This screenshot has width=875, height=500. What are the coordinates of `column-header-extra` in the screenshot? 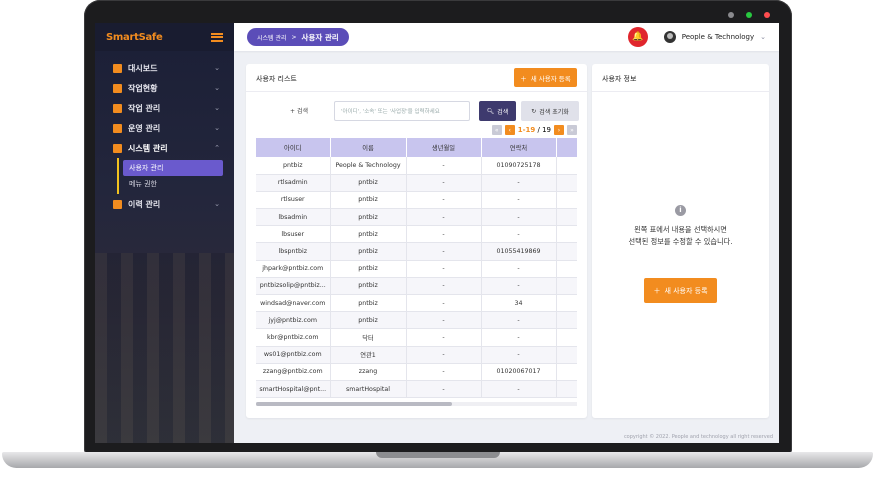 It's located at (566, 147).